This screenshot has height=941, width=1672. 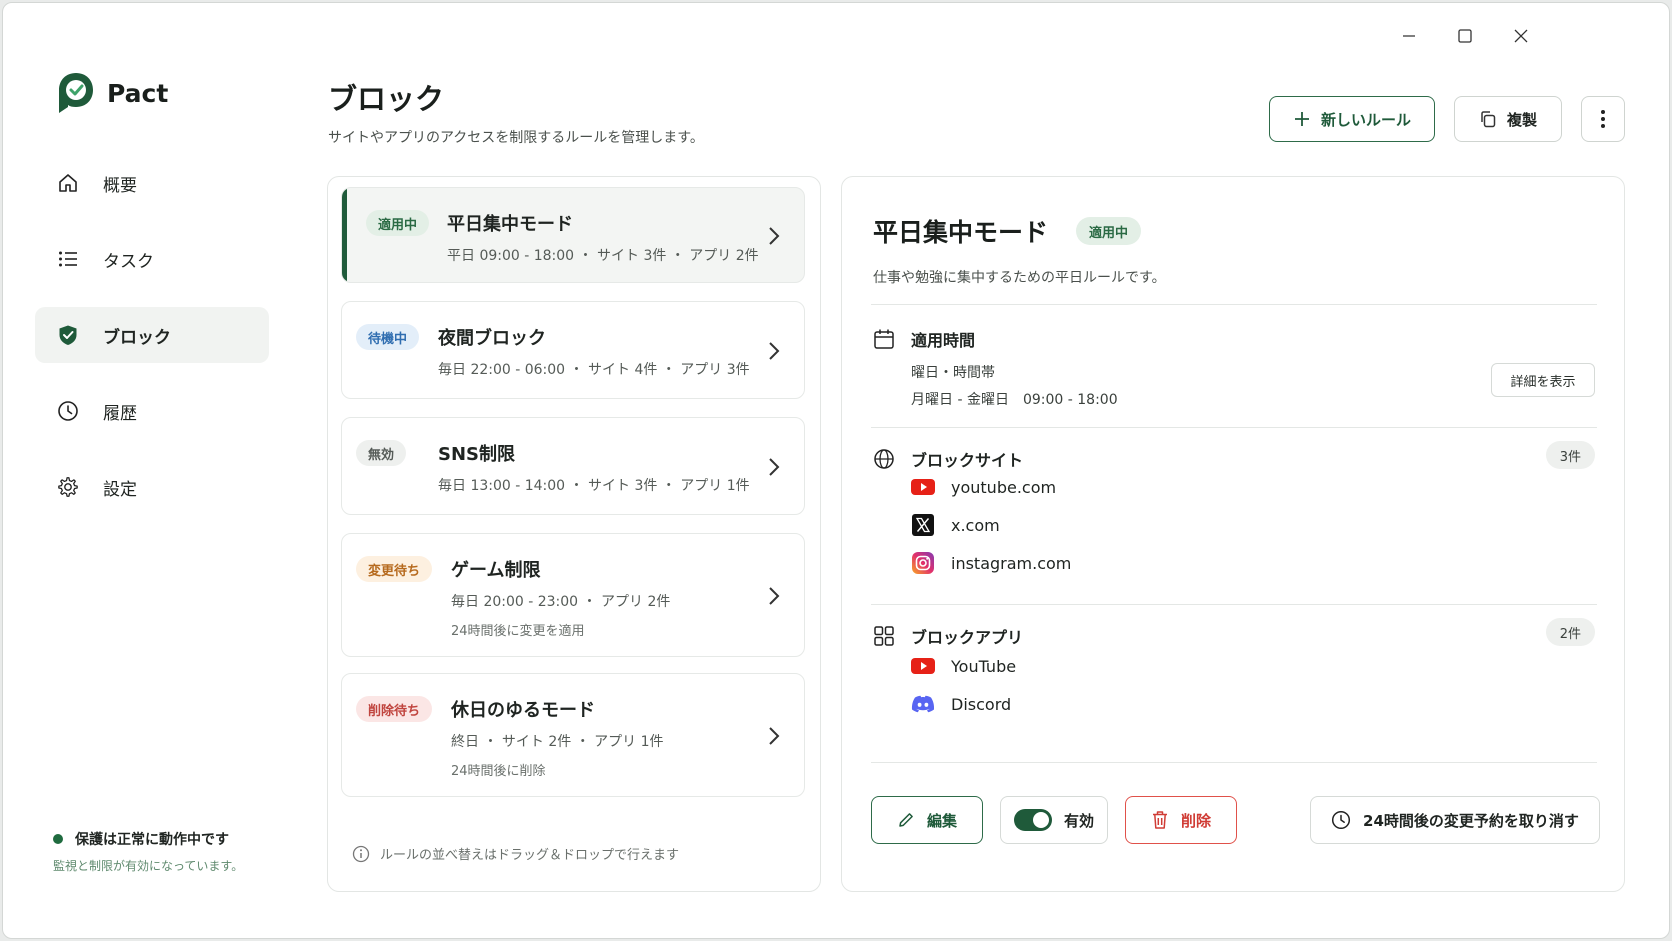 What do you see at coordinates (394, 709) in the screenshot?
I see `status-badge: 削除待ち` at bounding box center [394, 709].